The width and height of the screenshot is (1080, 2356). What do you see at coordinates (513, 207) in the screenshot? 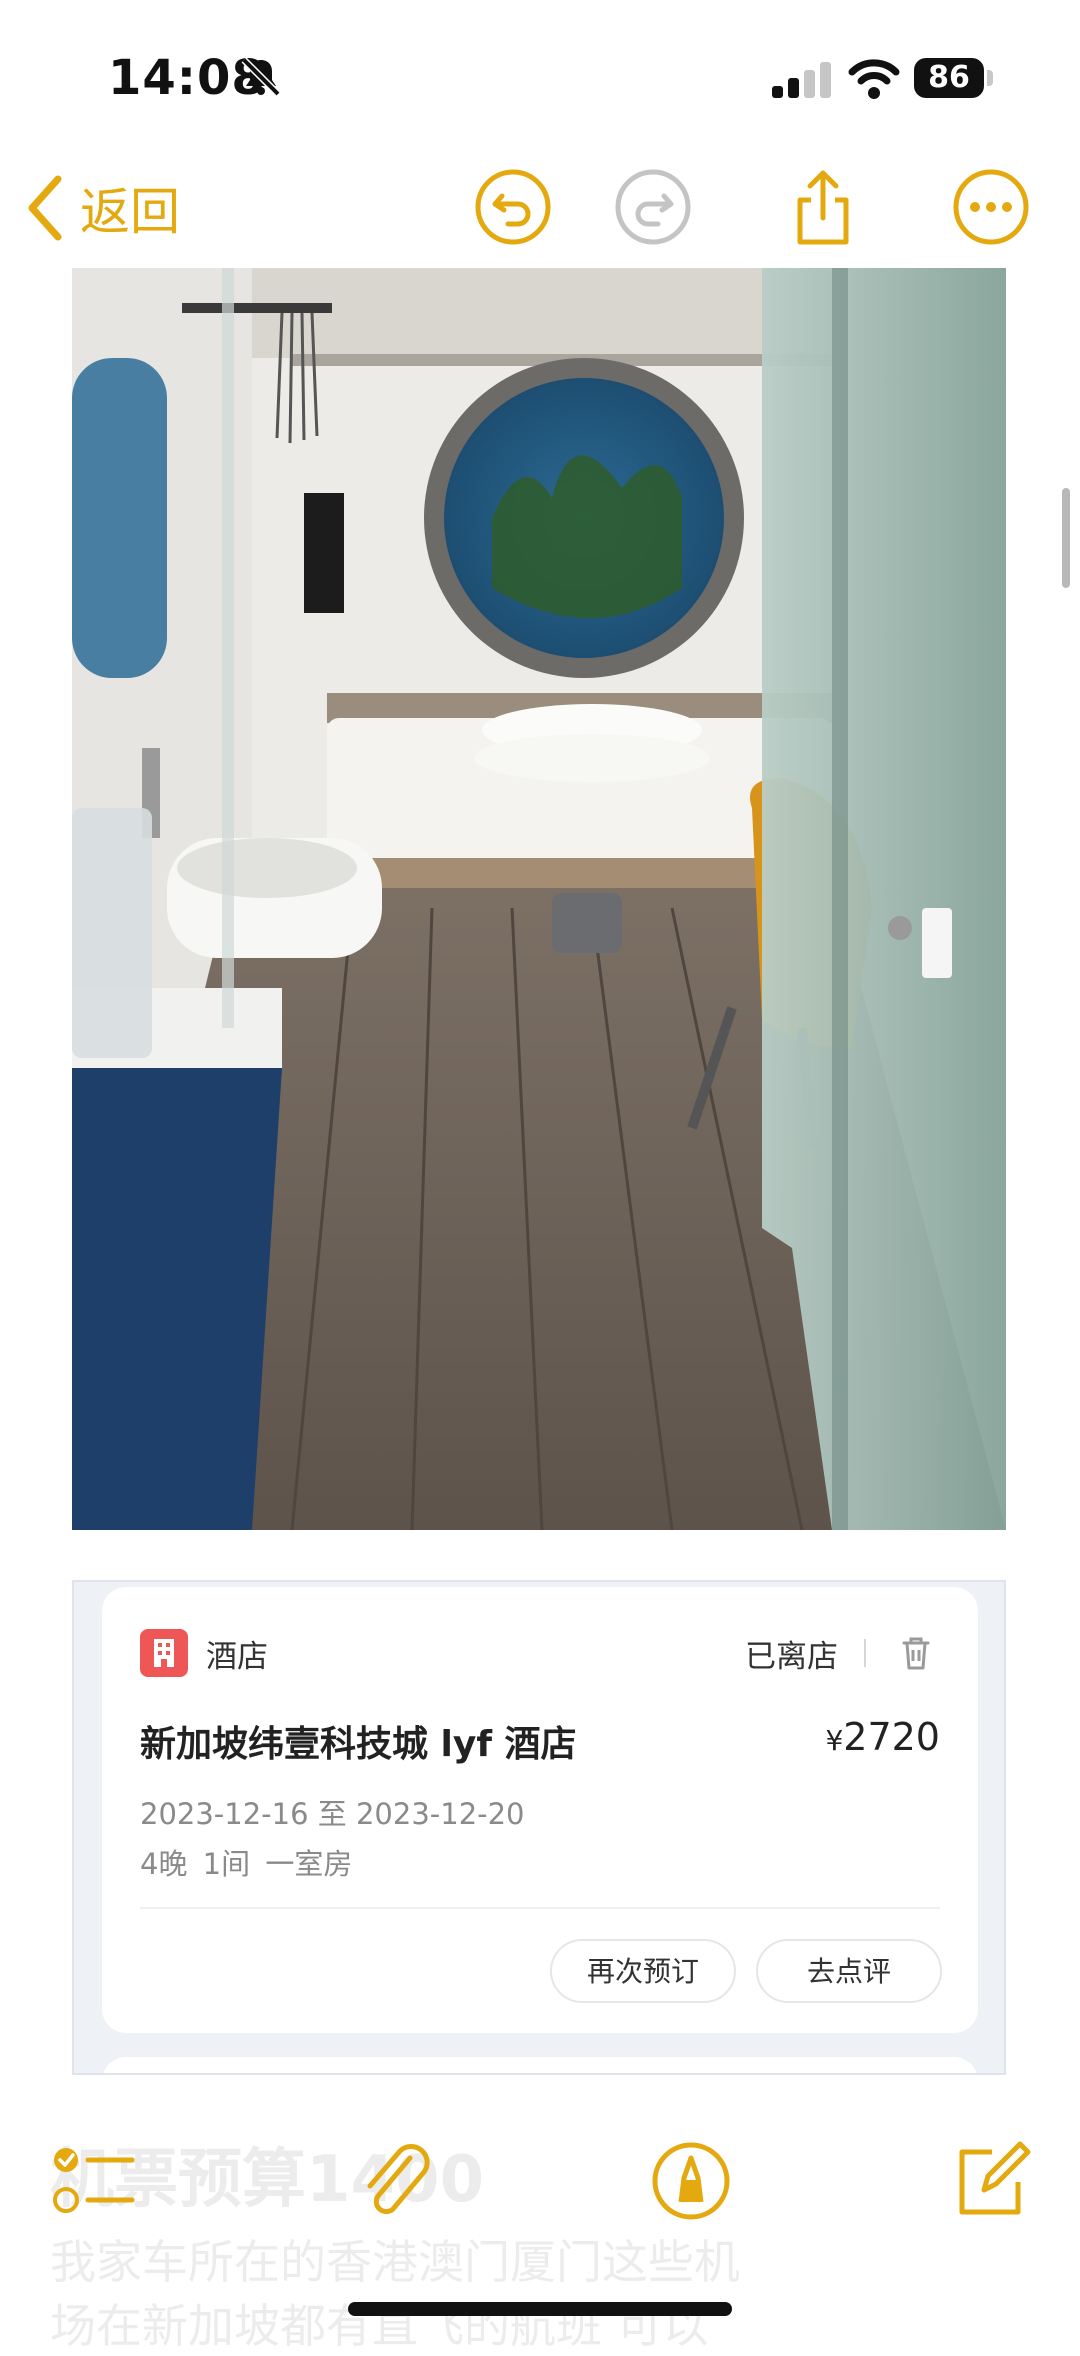
I see `undo-icon` at bounding box center [513, 207].